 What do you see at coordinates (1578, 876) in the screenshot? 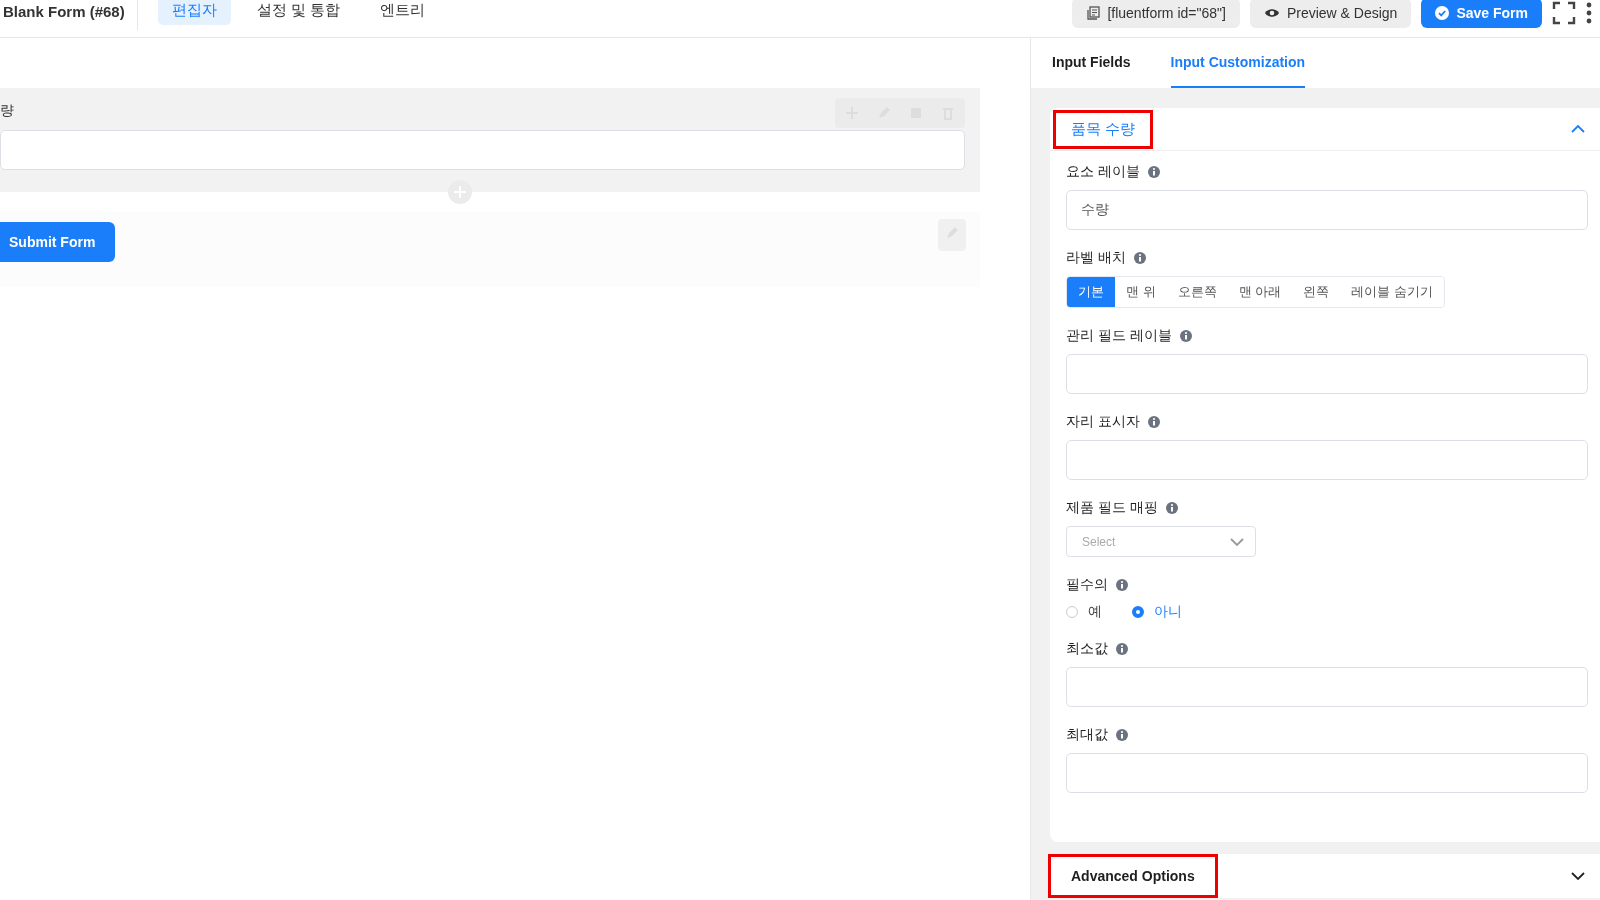
I see `chevron-down-icon` at bounding box center [1578, 876].